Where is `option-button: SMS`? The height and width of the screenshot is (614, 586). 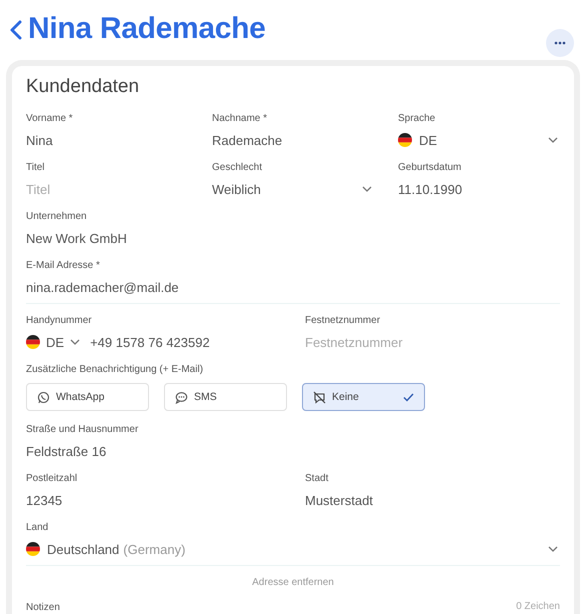
option-button: SMS is located at coordinates (225, 397).